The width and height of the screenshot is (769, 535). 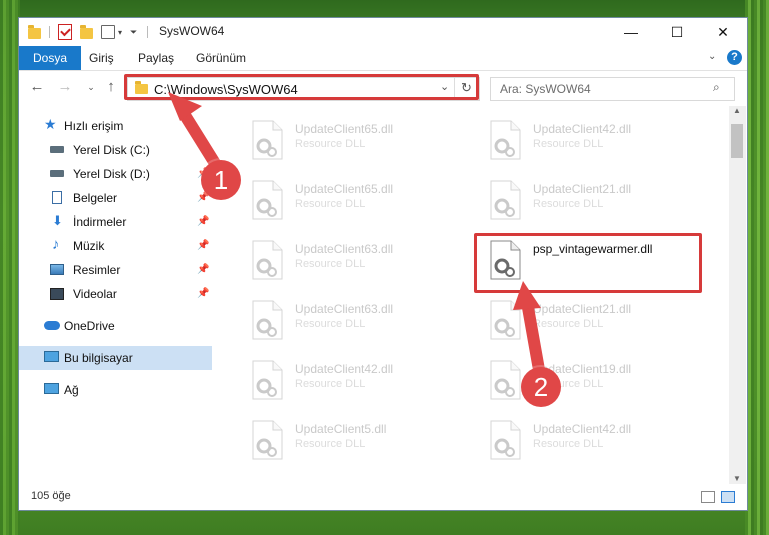 What do you see at coordinates (98, 358) in the screenshot?
I see `nav-label: Bu bilgisayar` at bounding box center [98, 358].